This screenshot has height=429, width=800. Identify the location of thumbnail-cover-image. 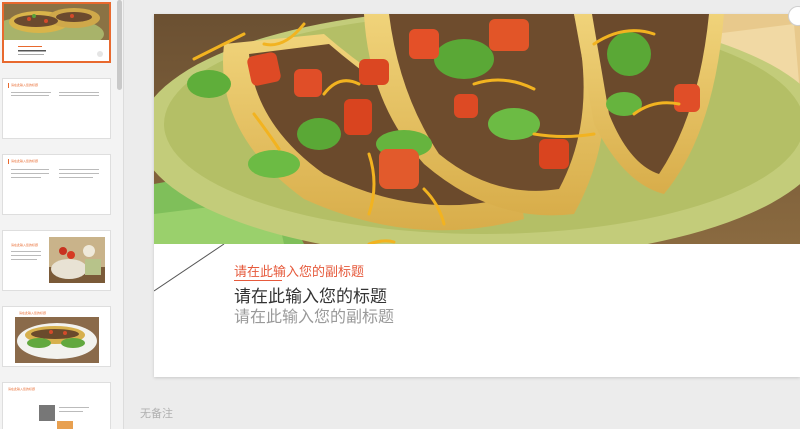
(56, 32).